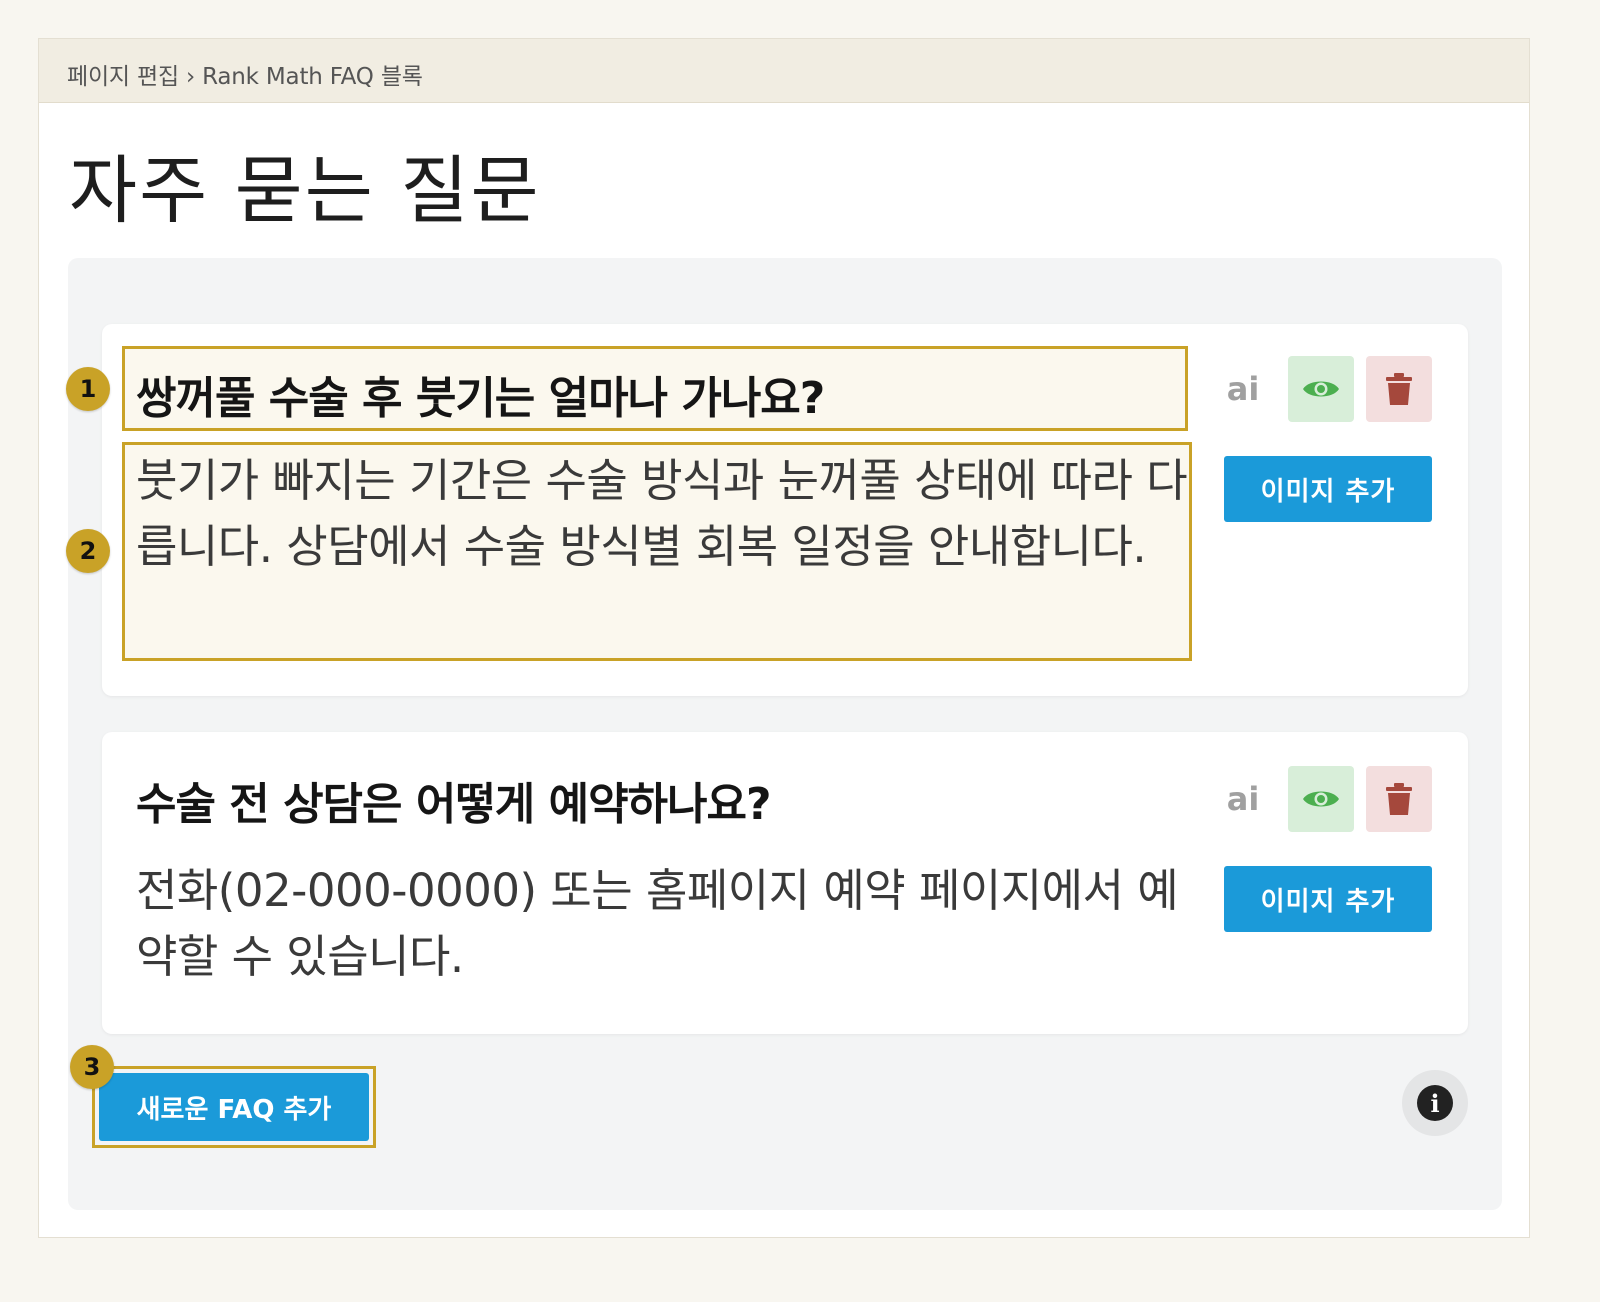  What do you see at coordinates (88, 389) in the screenshot?
I see `step-badge: 1` at bounding box center [88, 389].